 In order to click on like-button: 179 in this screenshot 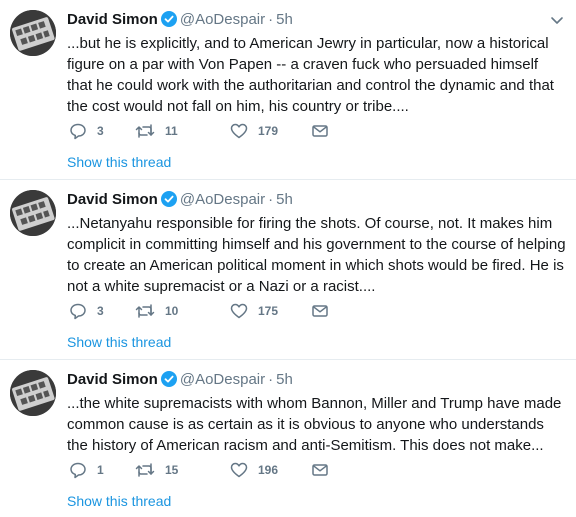, I will do `click(254, 131)`.